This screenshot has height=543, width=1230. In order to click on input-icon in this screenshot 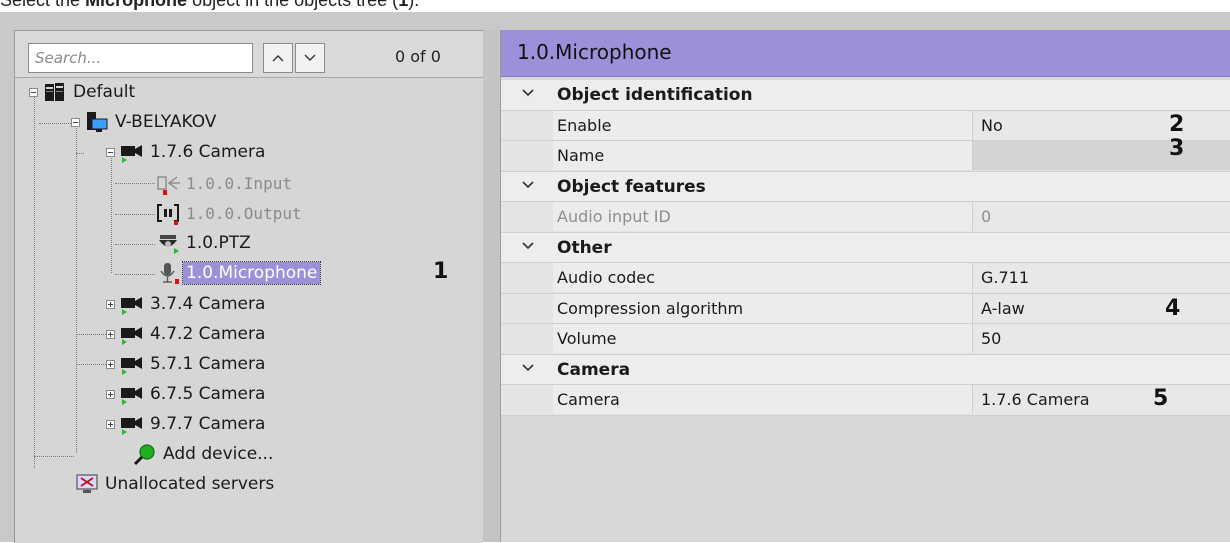, I will do `click(168, 183)`.